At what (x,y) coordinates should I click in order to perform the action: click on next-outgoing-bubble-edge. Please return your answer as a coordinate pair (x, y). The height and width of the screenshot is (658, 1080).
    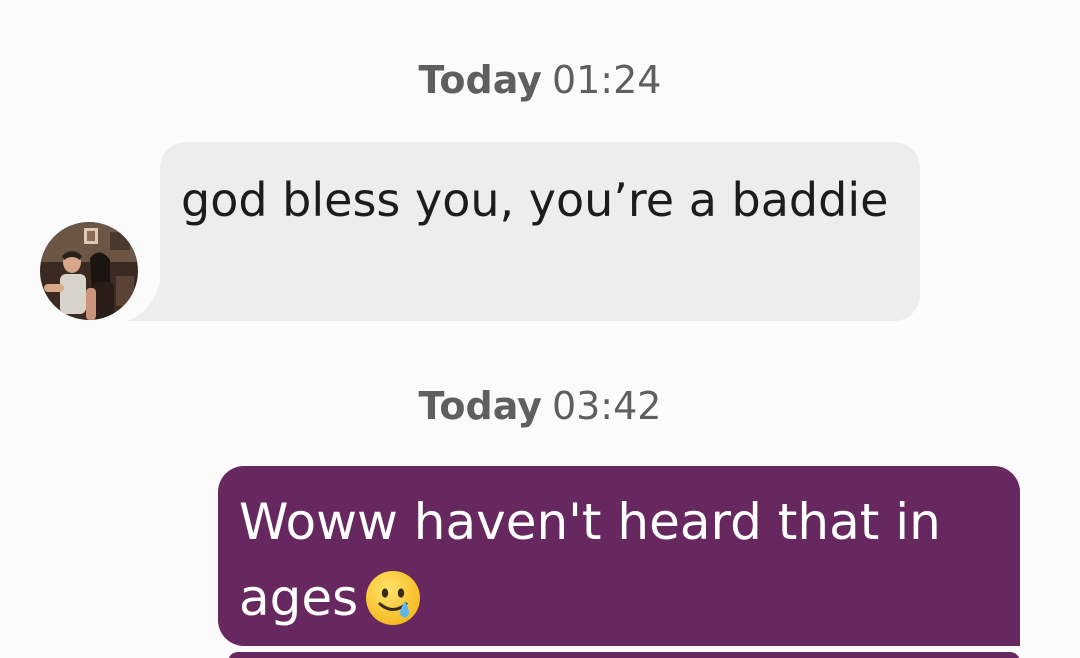
    Looking at the image, I should click on (624, 655).